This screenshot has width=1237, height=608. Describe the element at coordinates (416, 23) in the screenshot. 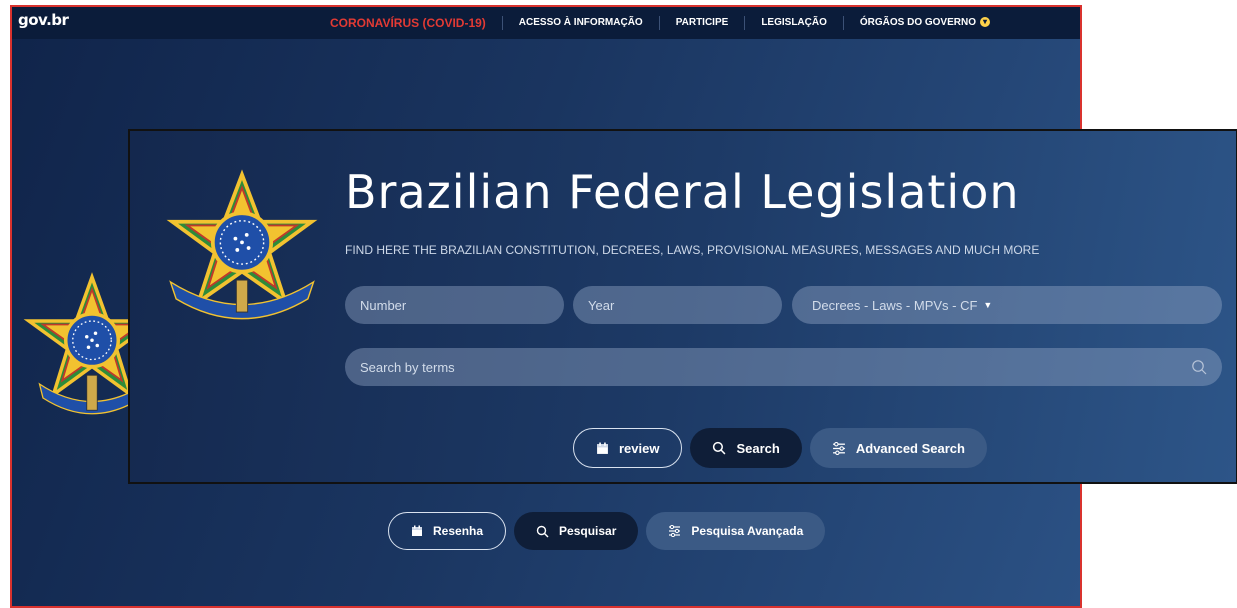

I see `nav-item-coronavirus: CORONAVÍRUS (COVID-19)` at that location.